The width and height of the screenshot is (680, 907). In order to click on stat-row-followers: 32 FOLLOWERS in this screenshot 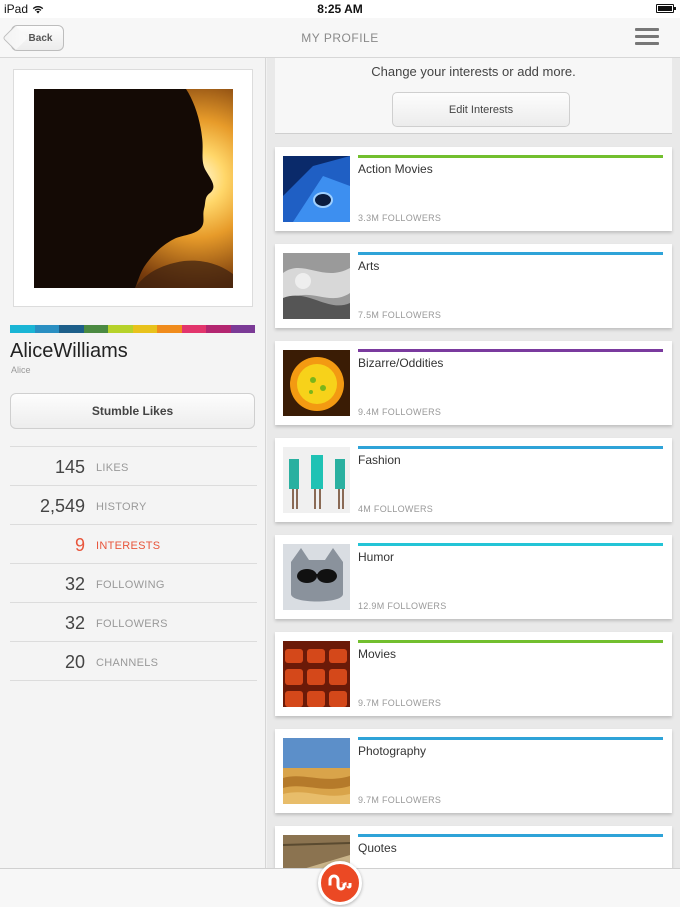, I will do `click(133, 622)`.